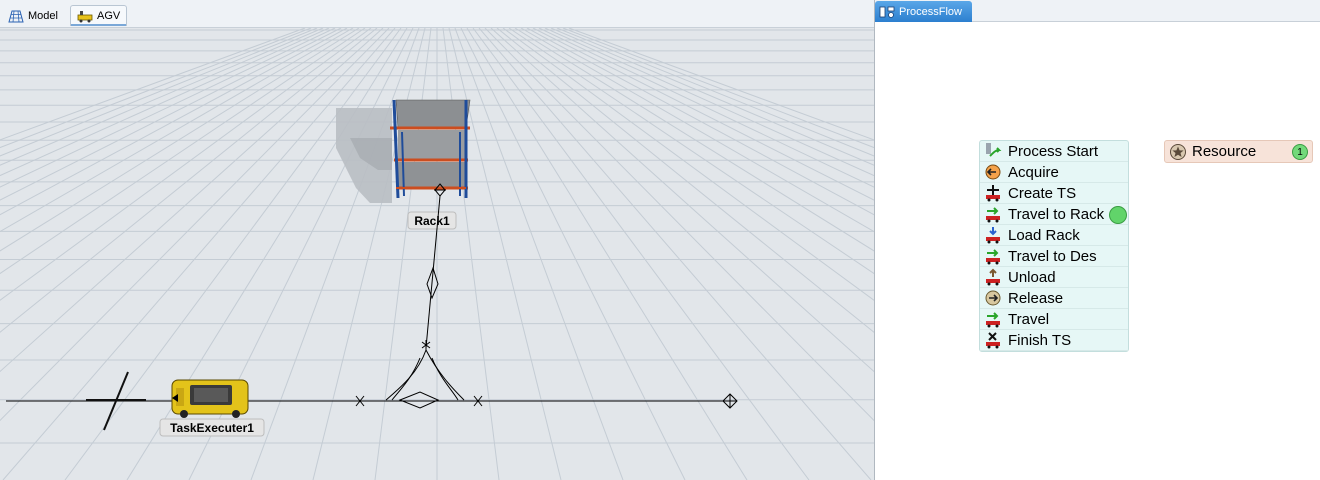 This screenshot has width=1320, height=480. What do you see at coordinates (930, 11) in the screenshot?
I see `tab-processflow-label: ProcessFlow` at bounding box center [930, 11].